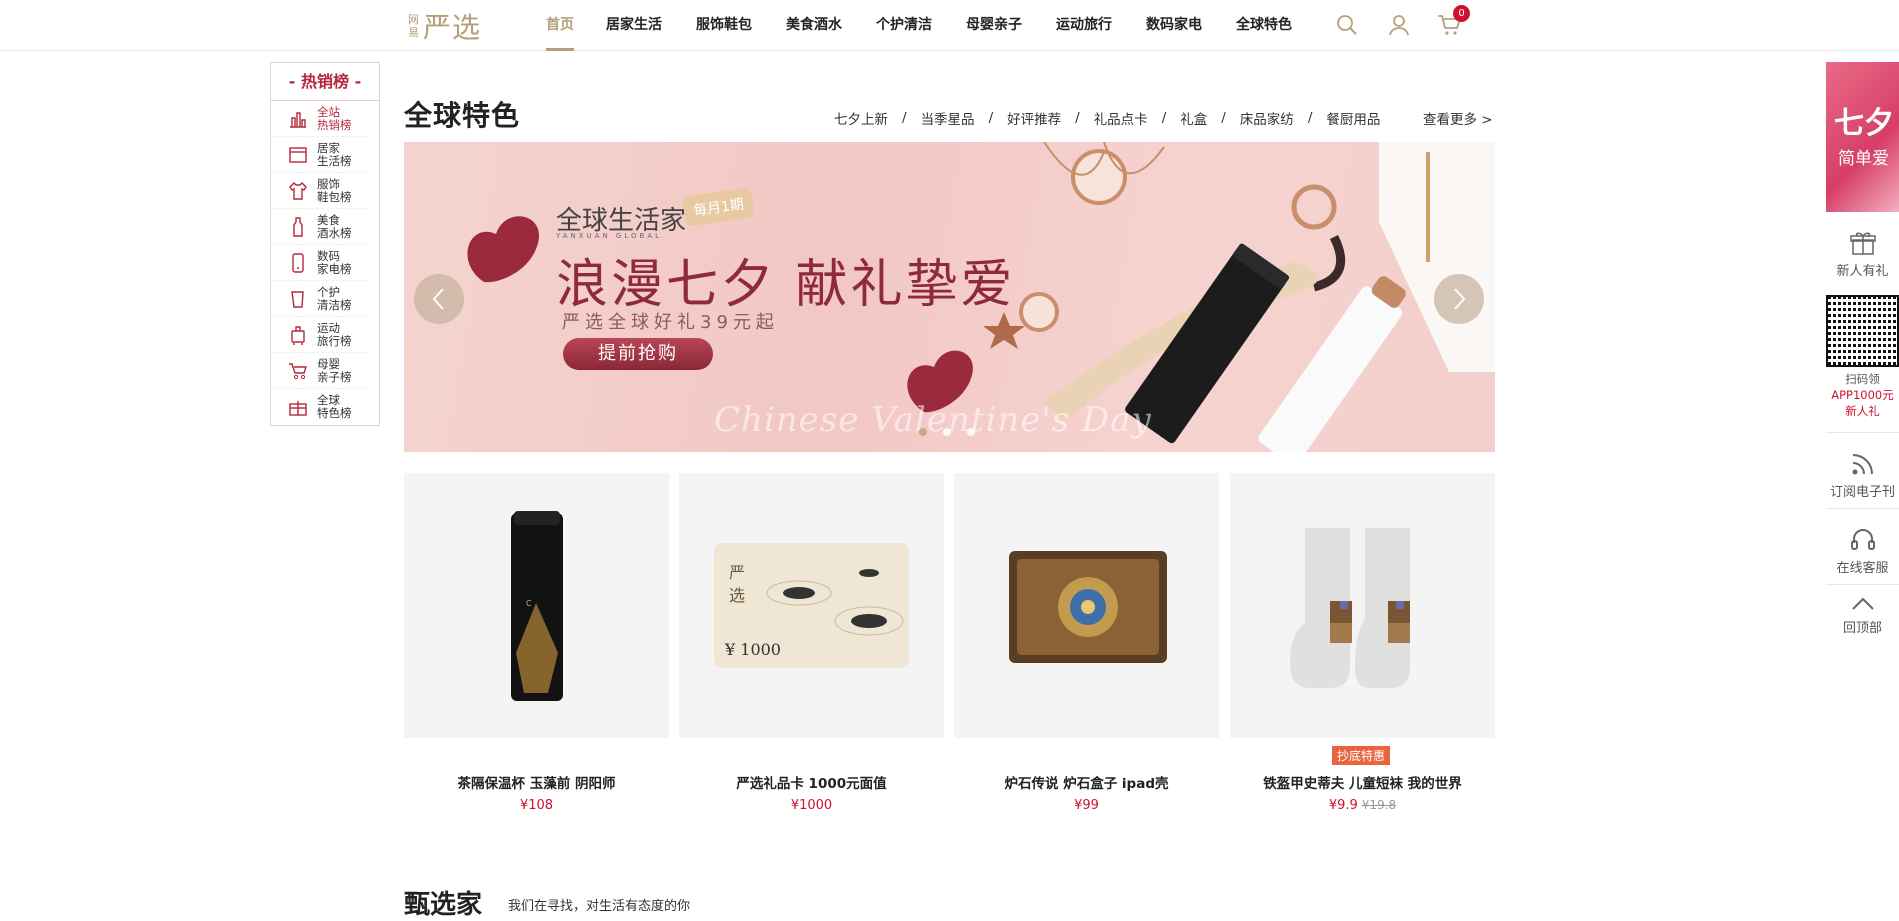 The image size is (1899, 921). I want to click on logo-small-2: 易, so click(413, 32).